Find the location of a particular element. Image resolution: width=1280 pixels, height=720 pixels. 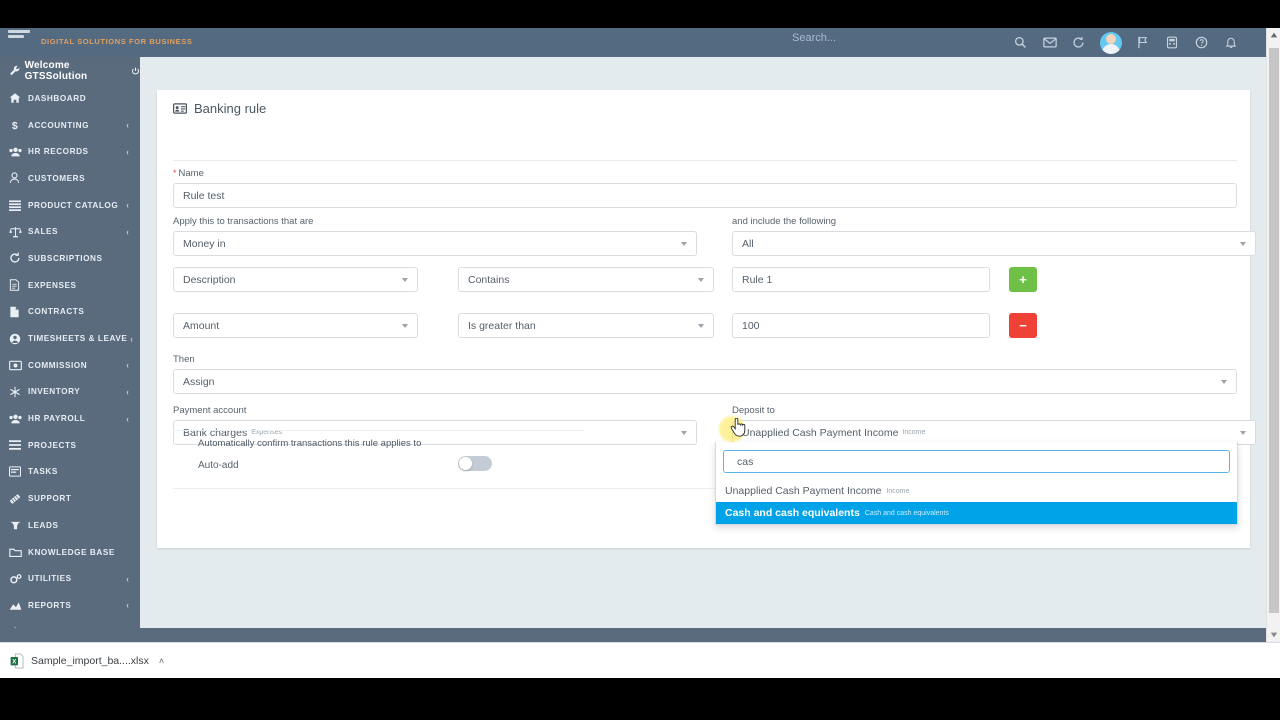

scroll-down-arrow is located at coordinates (1273, 635).